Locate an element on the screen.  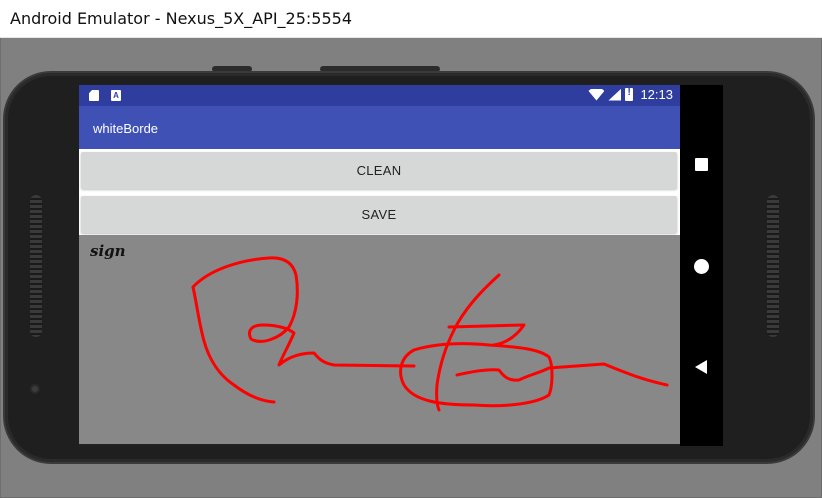
battery-icon is located at coordinates (629, 94).